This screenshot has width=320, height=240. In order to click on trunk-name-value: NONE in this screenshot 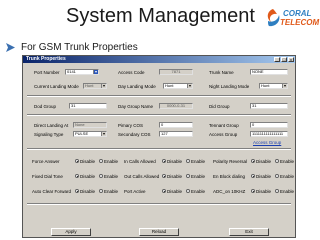, I will do `click(258, 71)`.